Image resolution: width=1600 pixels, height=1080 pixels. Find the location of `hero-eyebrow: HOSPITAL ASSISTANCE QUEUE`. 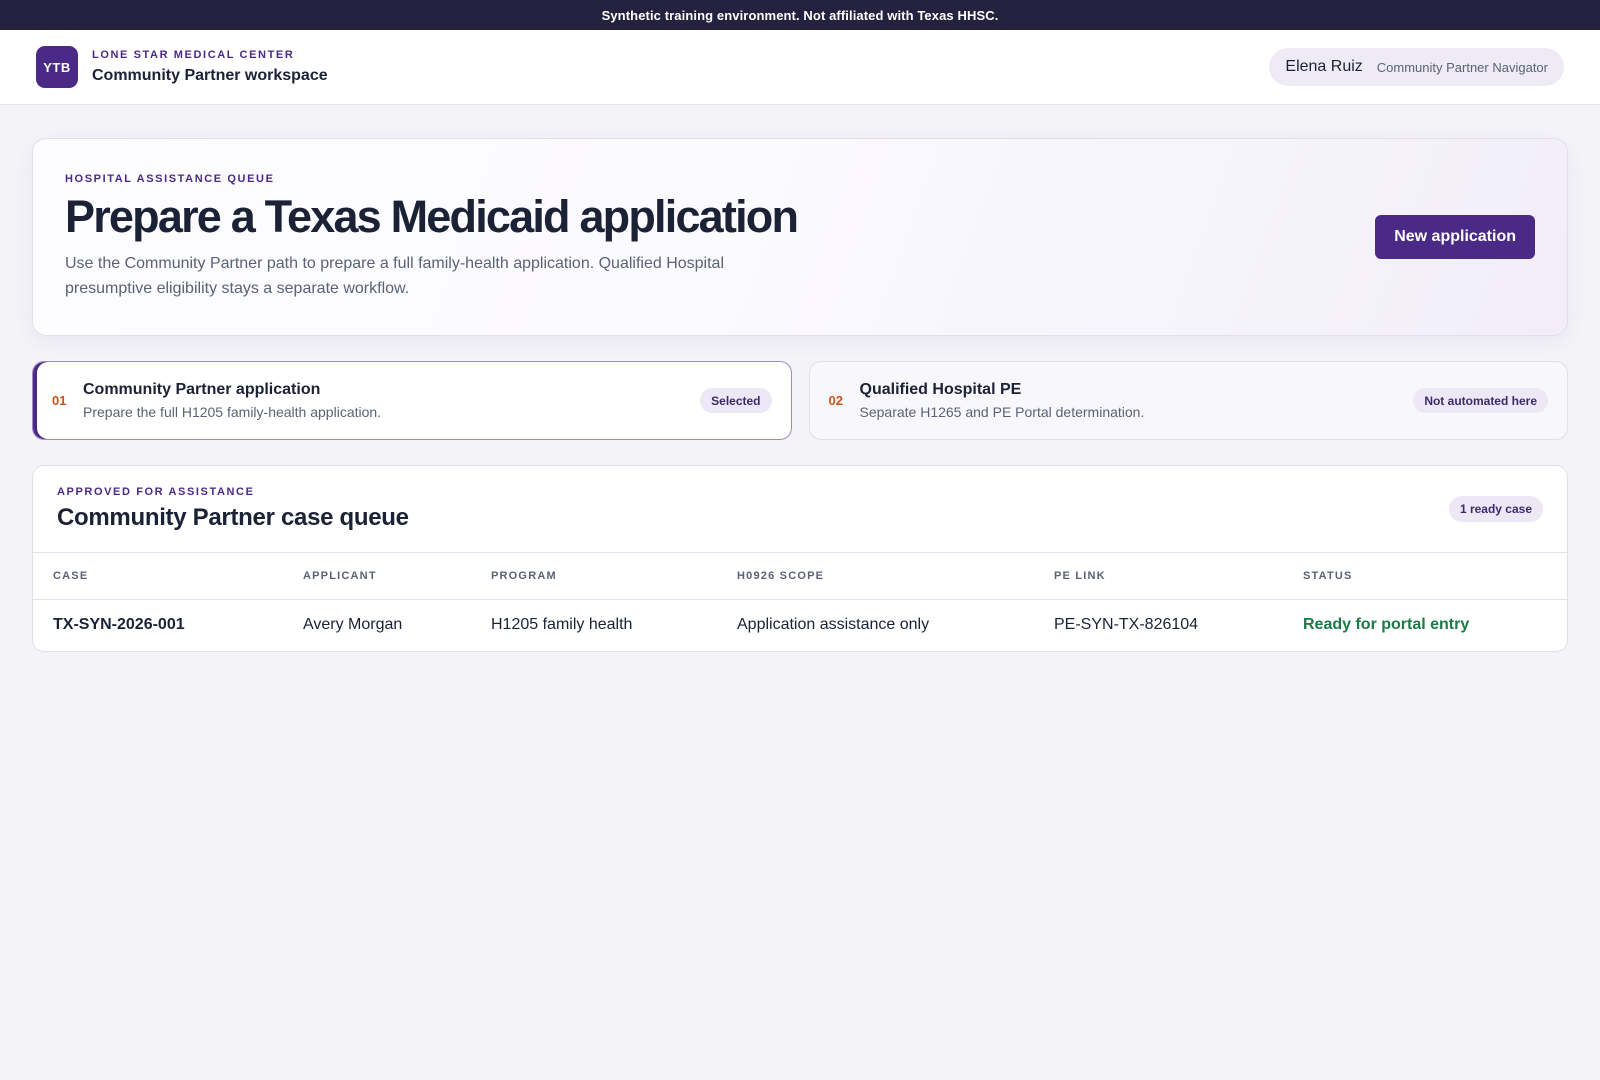

hero-eyebrow: HOSPITAL ASSISTANCE QUEUE is located at coordinates (170, 178).